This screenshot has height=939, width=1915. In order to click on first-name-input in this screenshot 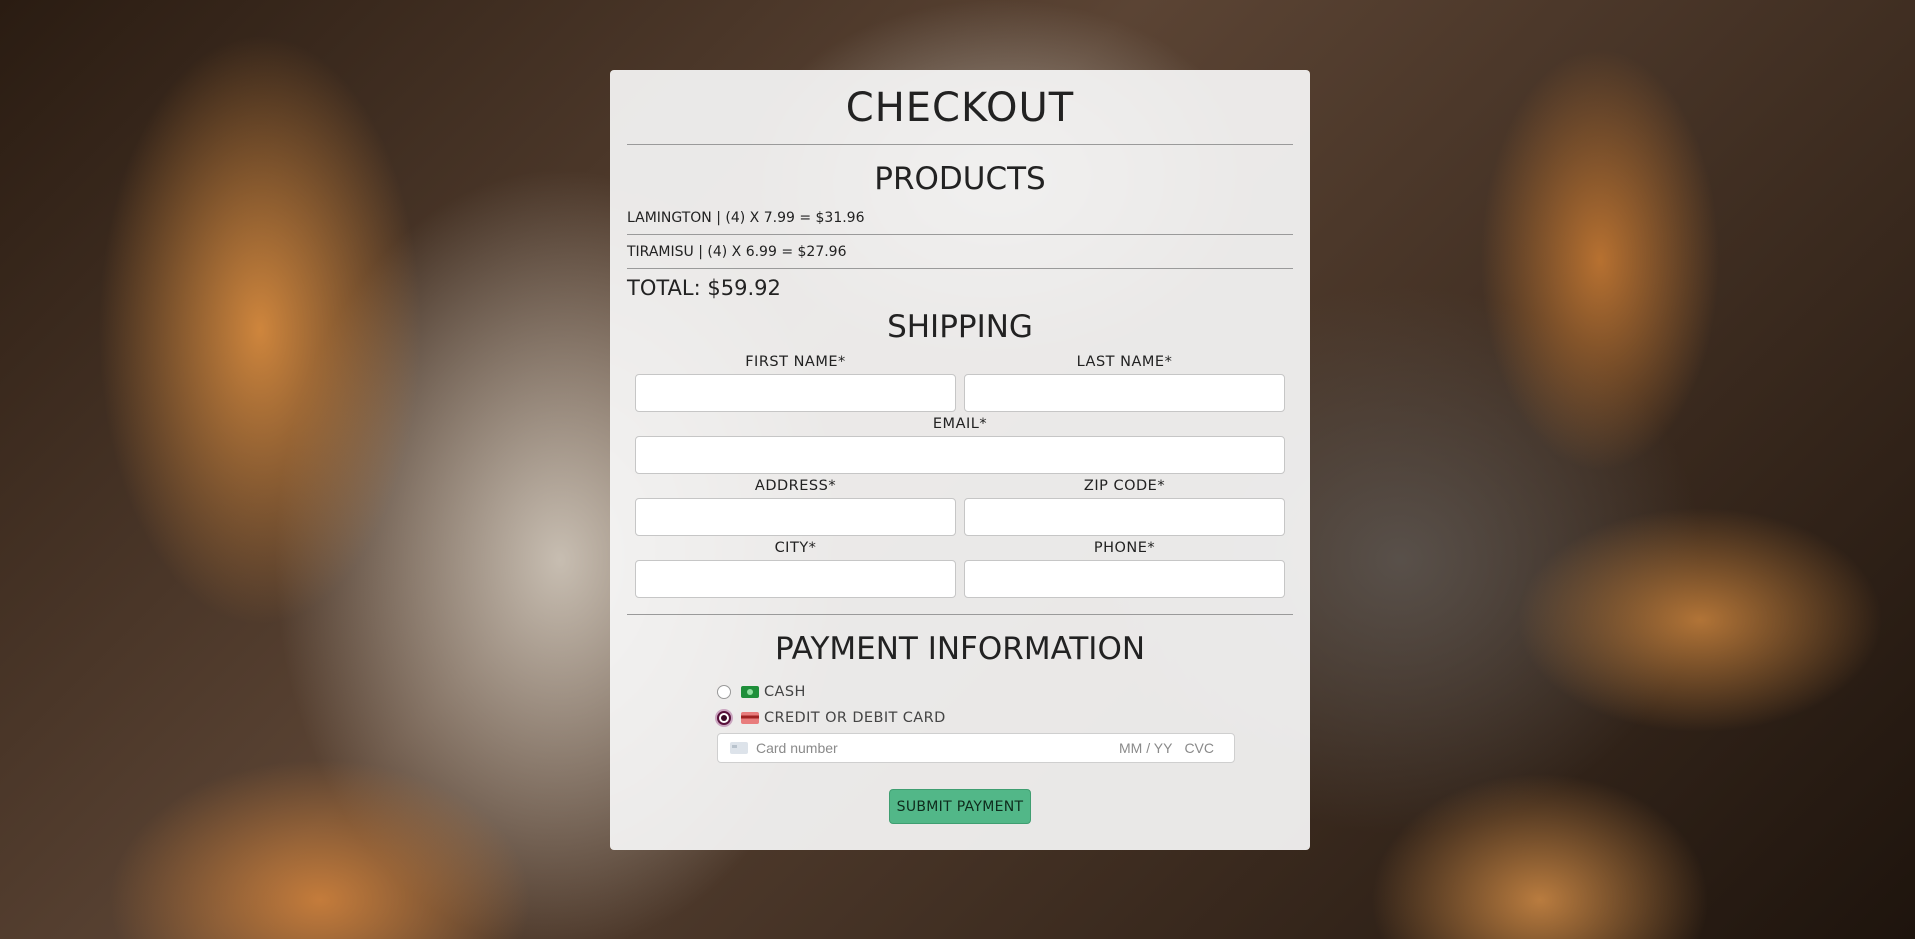, I will do `click(795, 393)`.